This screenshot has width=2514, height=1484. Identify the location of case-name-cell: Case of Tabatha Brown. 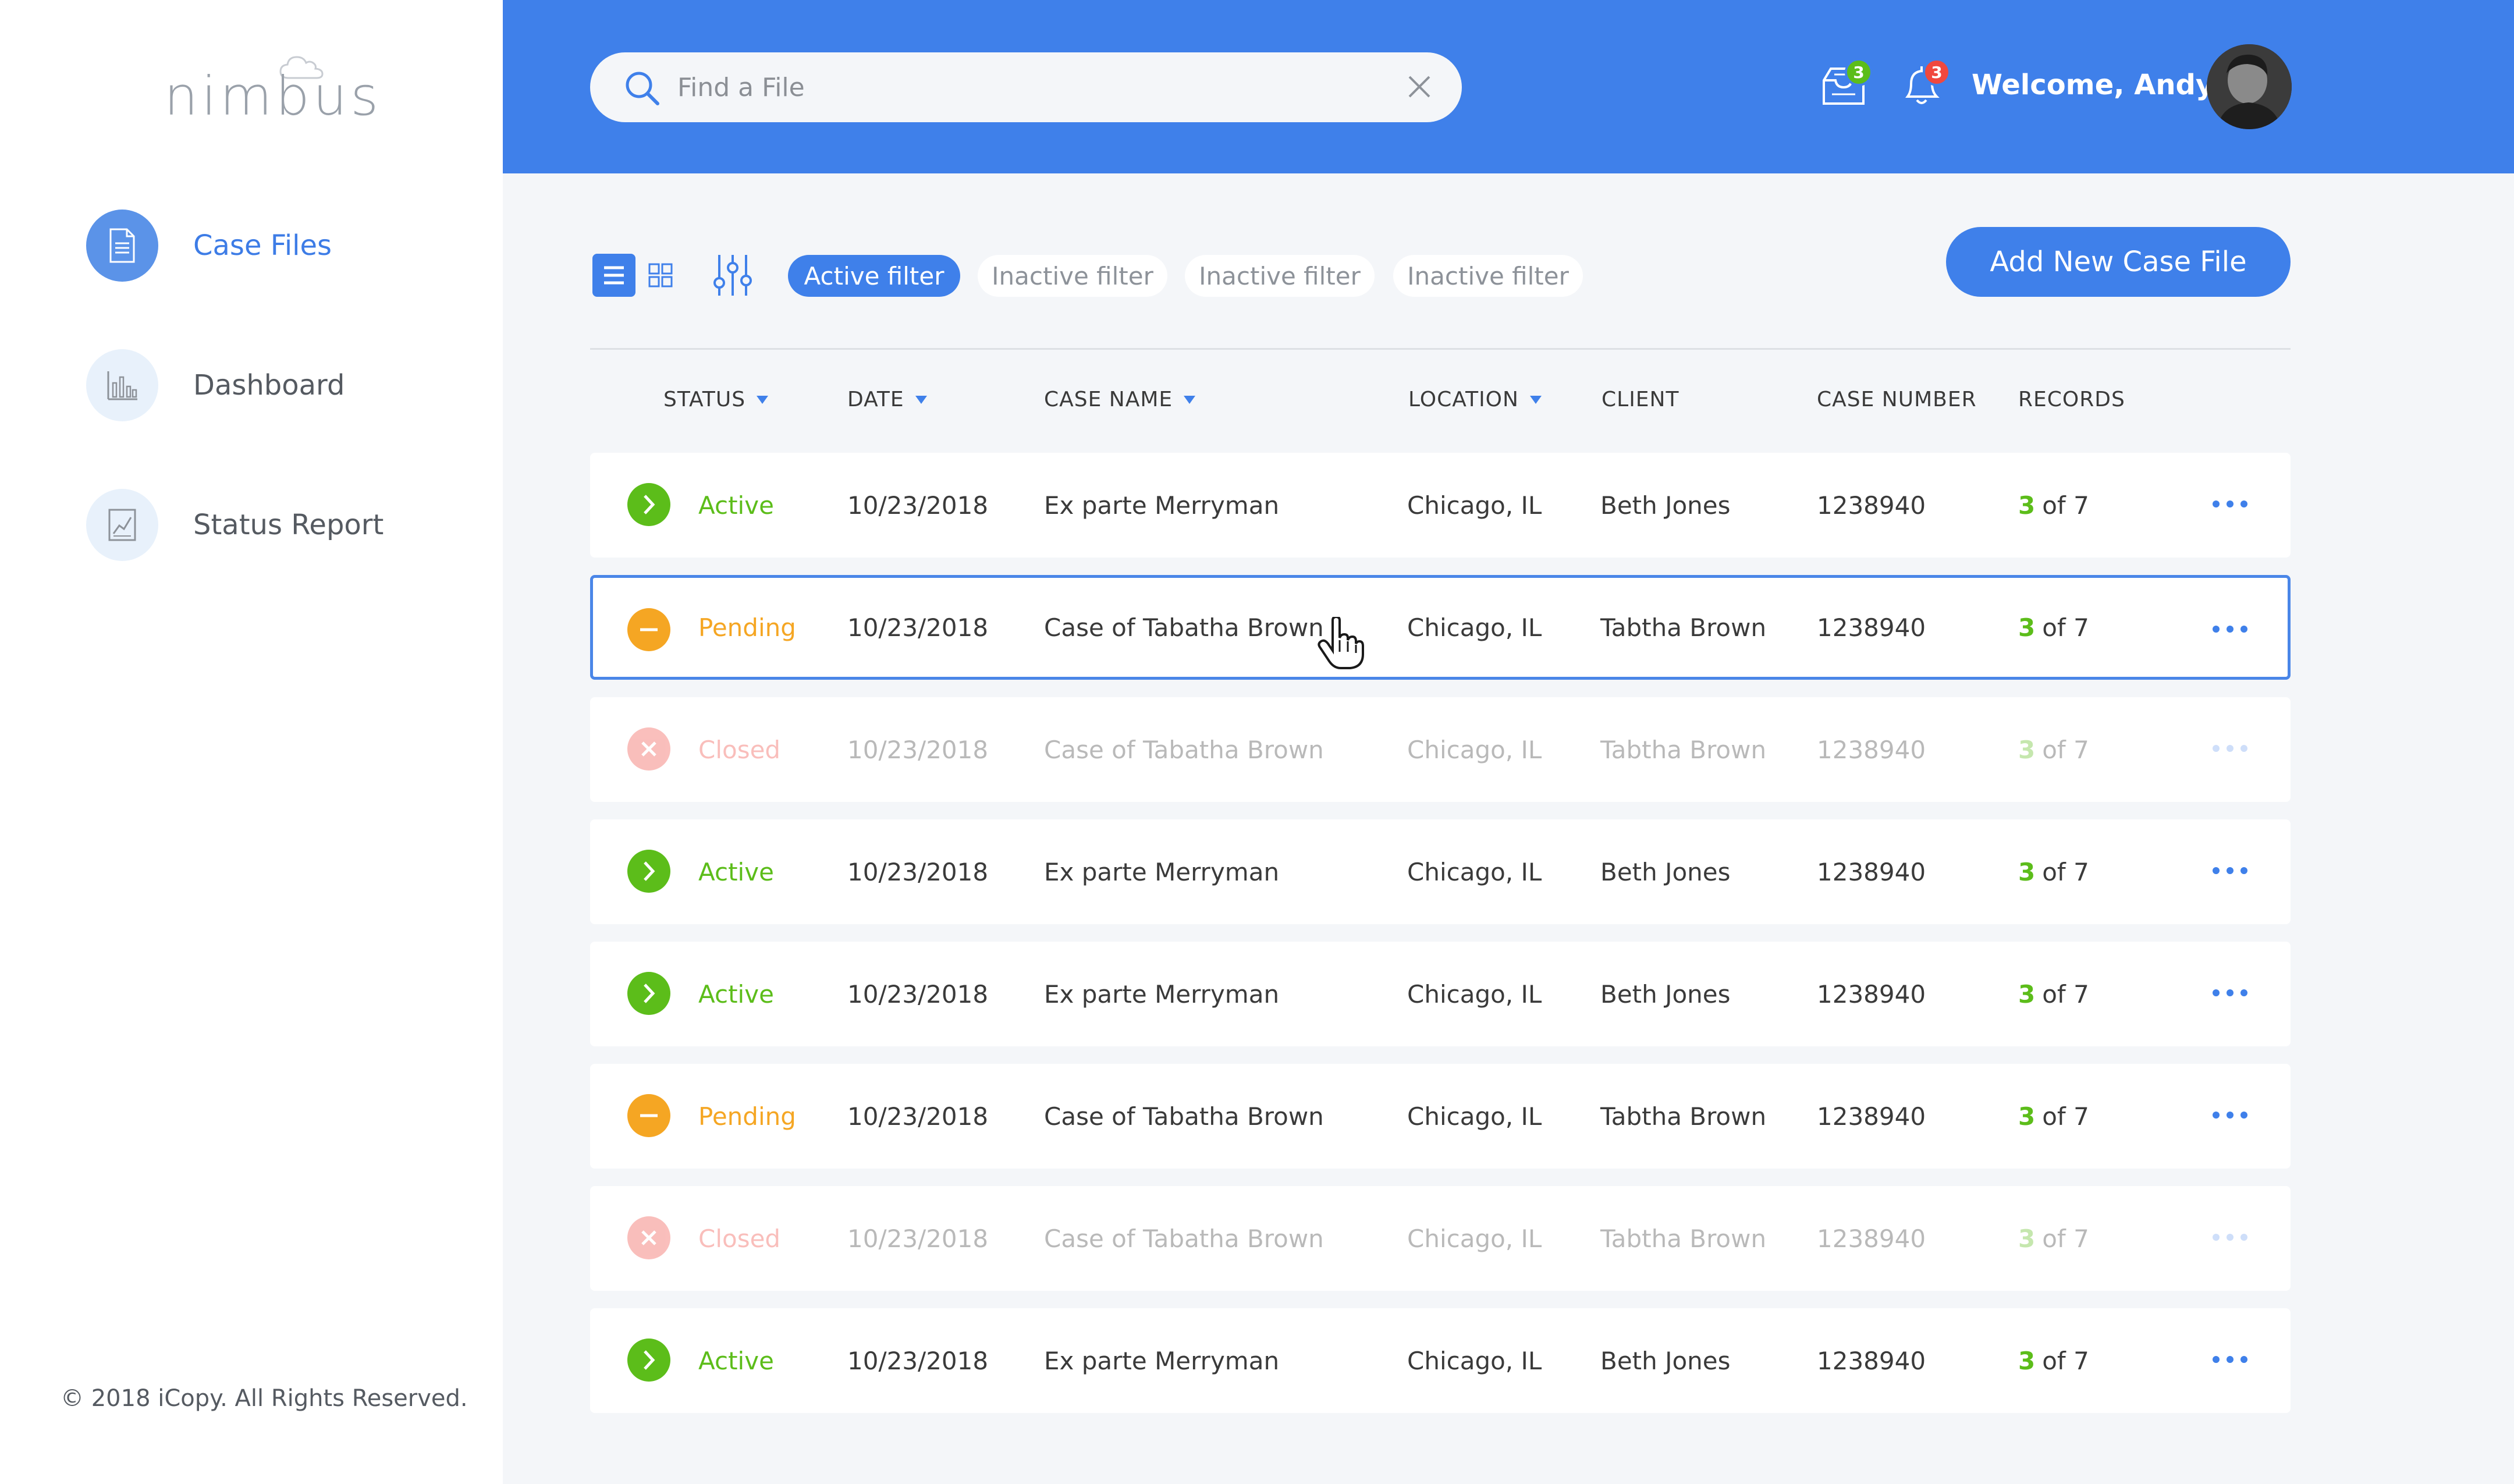
(1184, 749).